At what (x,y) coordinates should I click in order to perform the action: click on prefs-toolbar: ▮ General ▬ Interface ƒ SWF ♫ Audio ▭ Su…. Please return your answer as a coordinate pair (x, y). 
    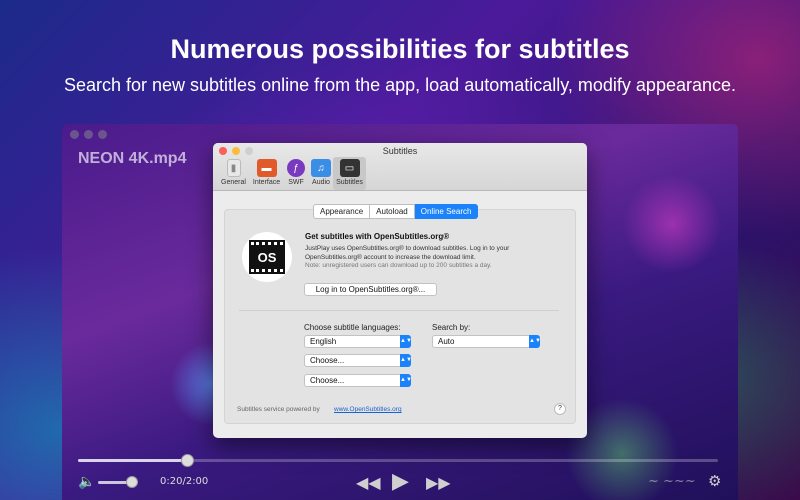
    Looking at the image, I should click on (291, 173).